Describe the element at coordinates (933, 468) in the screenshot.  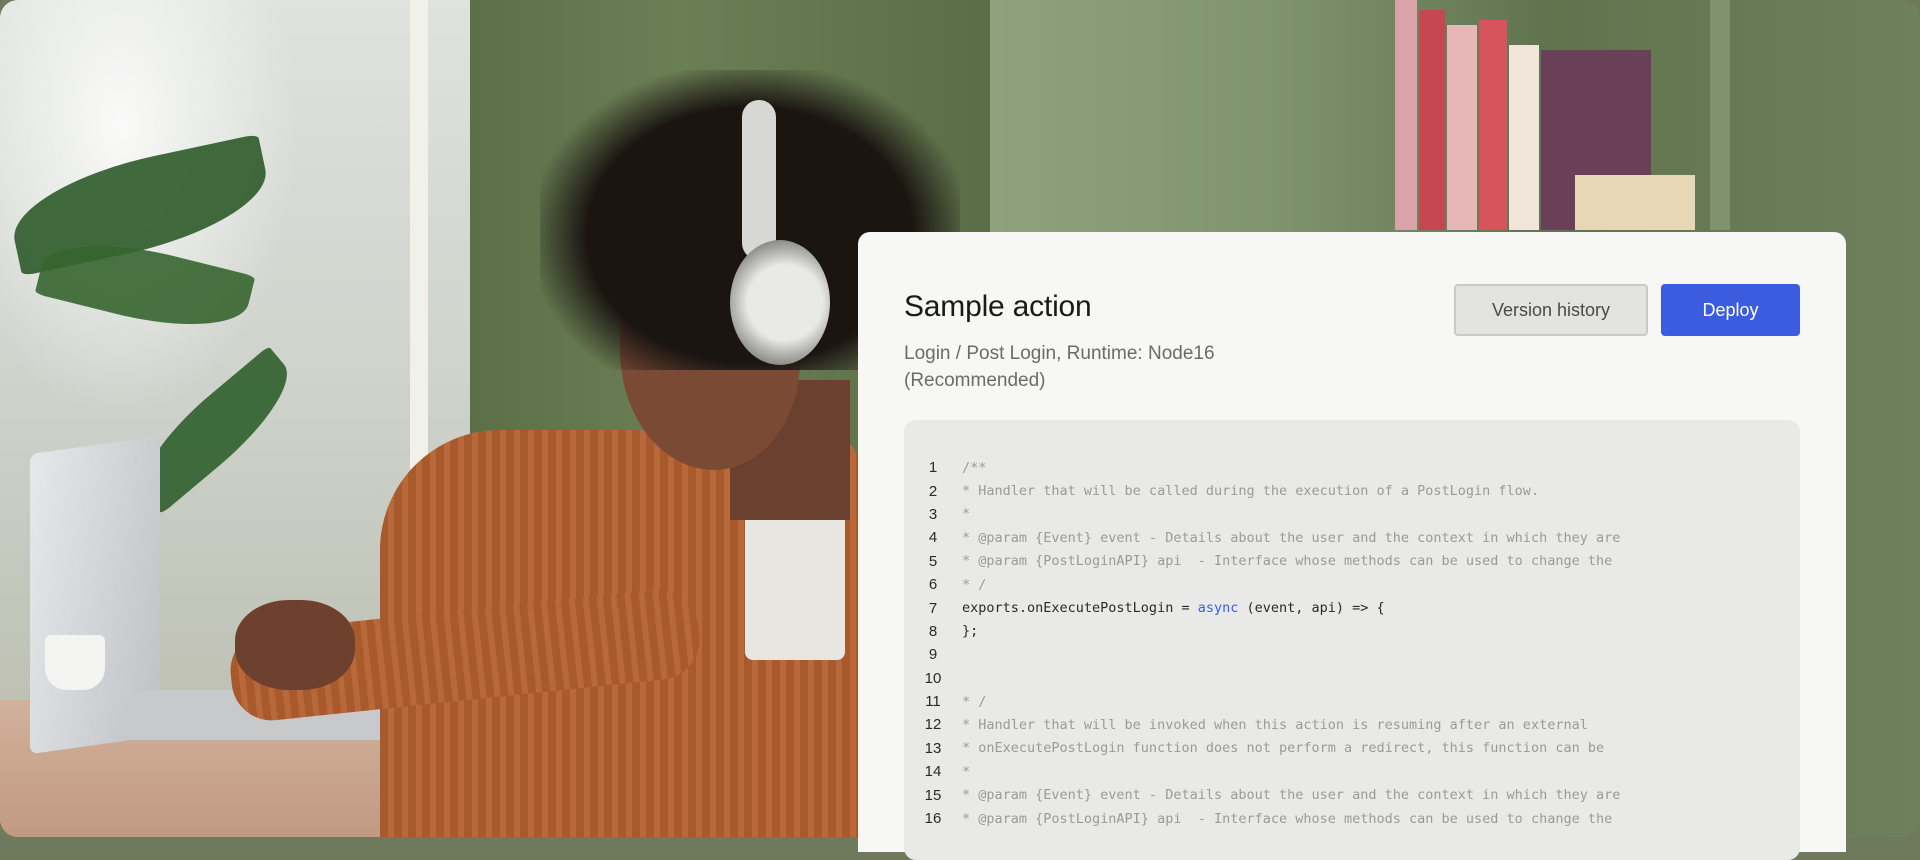
I see `line-number: 1` at that location.